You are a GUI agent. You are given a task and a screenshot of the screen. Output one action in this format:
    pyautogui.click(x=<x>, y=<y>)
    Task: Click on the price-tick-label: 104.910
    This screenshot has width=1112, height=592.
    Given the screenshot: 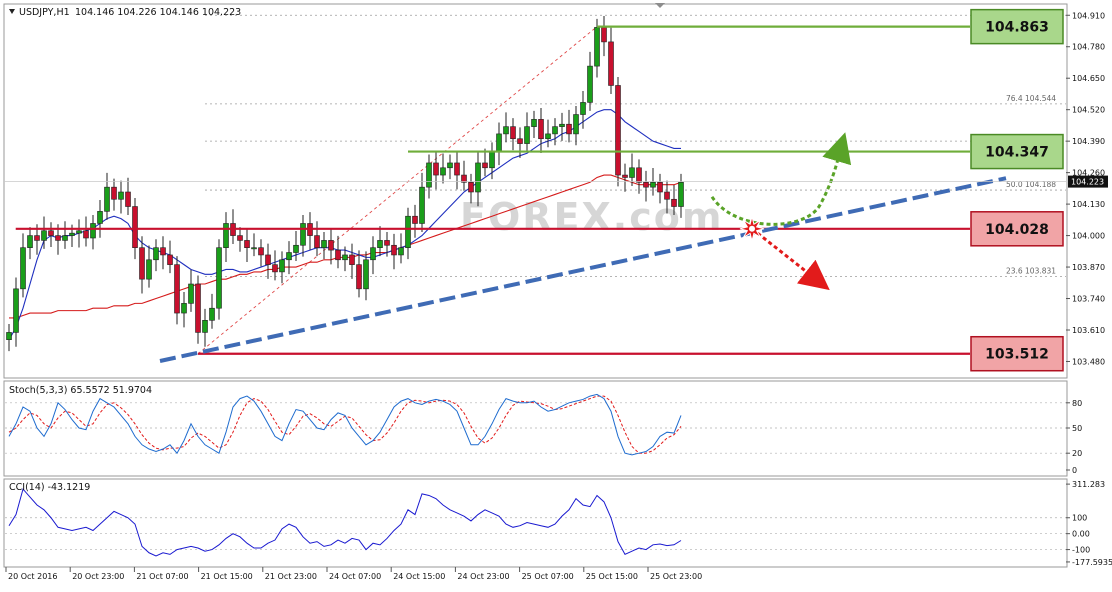 What is the action you would take?
    pyautogui.click(x=1088, y=15)
    